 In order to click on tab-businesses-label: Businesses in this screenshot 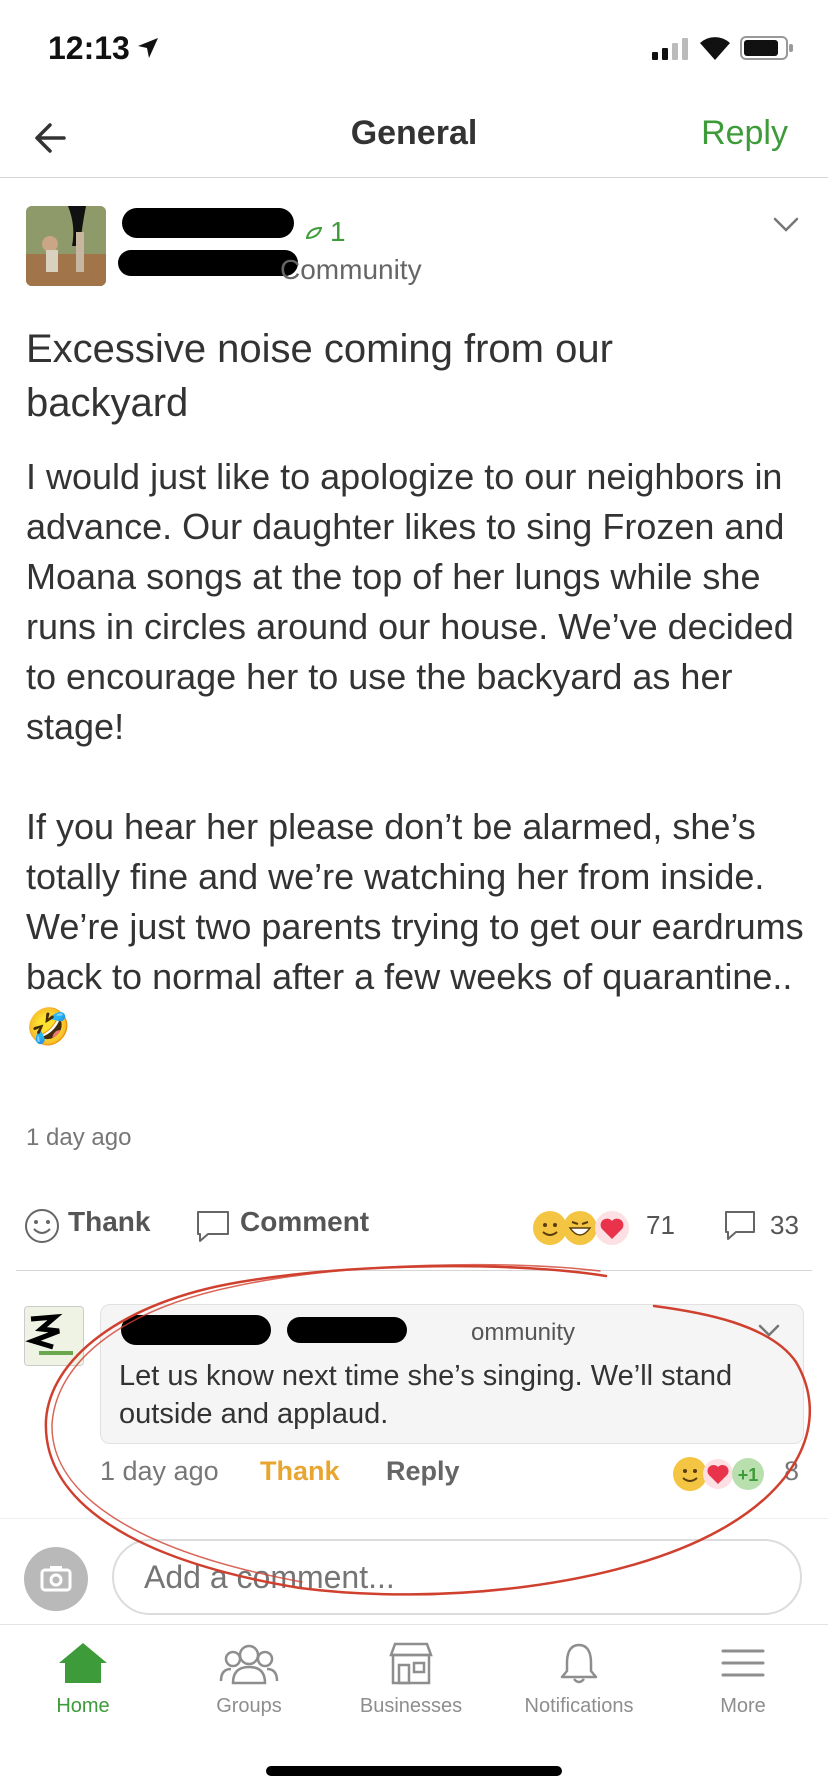, I will do `click(411, 1706)`.